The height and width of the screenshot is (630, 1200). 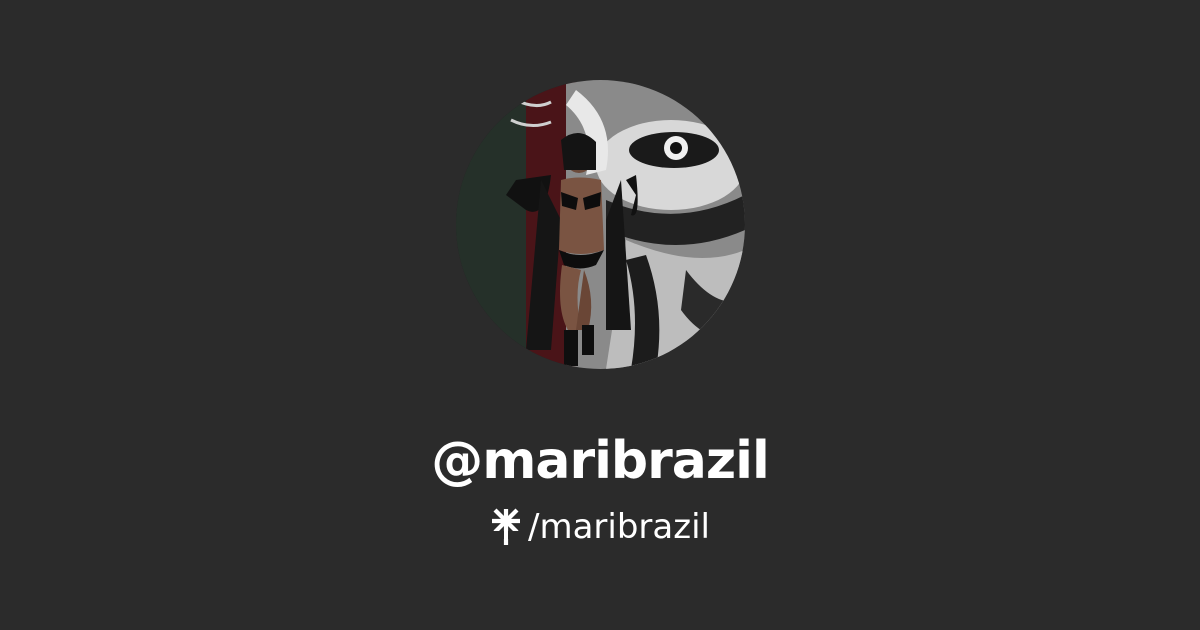 I want to click on avatar-image, so click(x=600, y=224).